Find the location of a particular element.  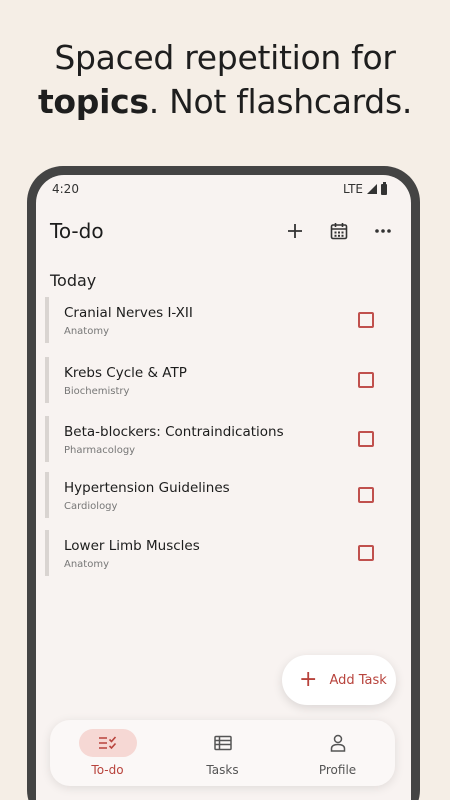

checklist-icon is located at coordinates (107, 743).